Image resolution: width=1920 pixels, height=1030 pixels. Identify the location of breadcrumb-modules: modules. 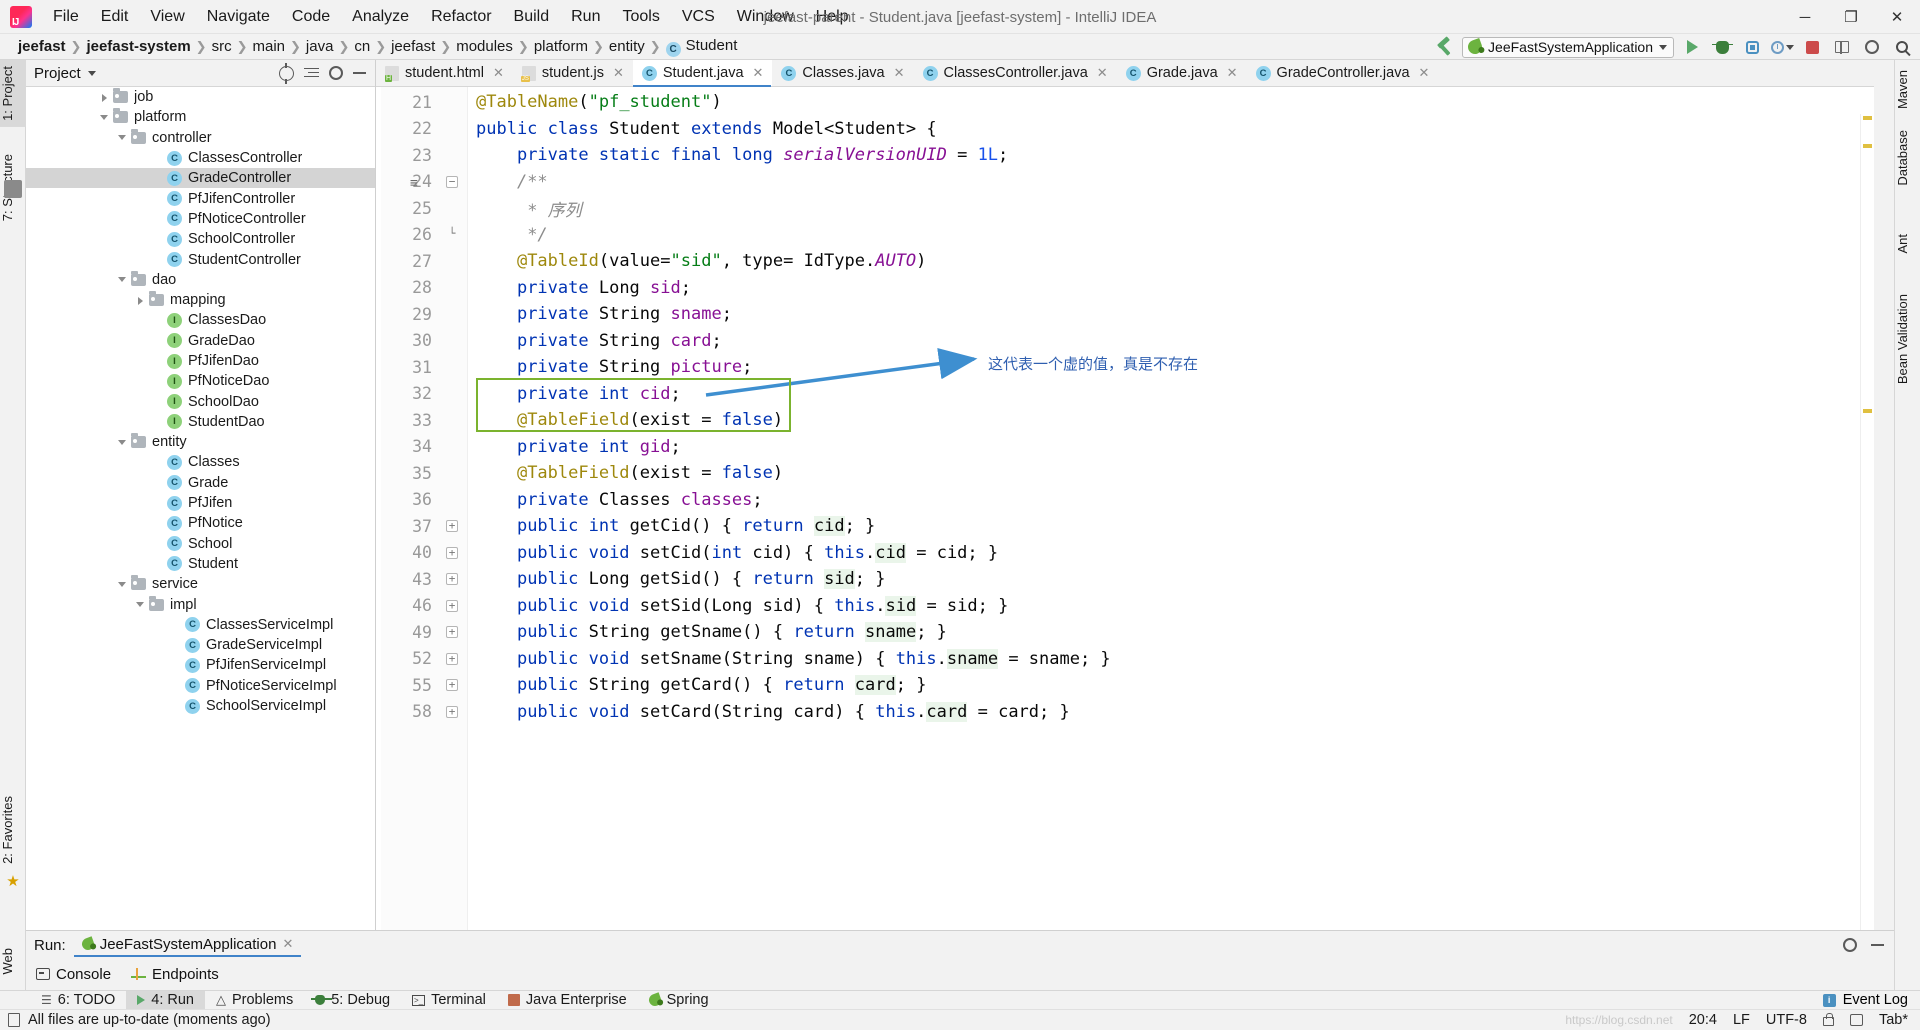
(484, 46).